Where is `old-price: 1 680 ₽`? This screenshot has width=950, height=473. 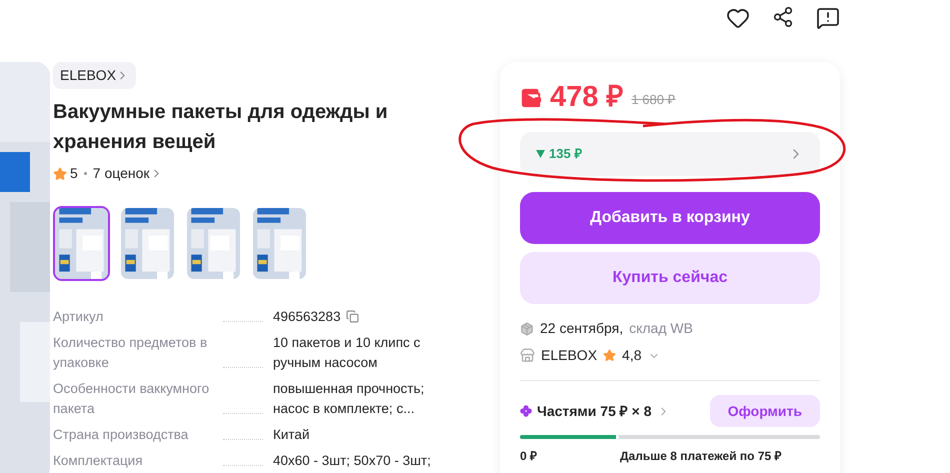 old-price: 1 680 ₽ is located at coordinates (653, 99).